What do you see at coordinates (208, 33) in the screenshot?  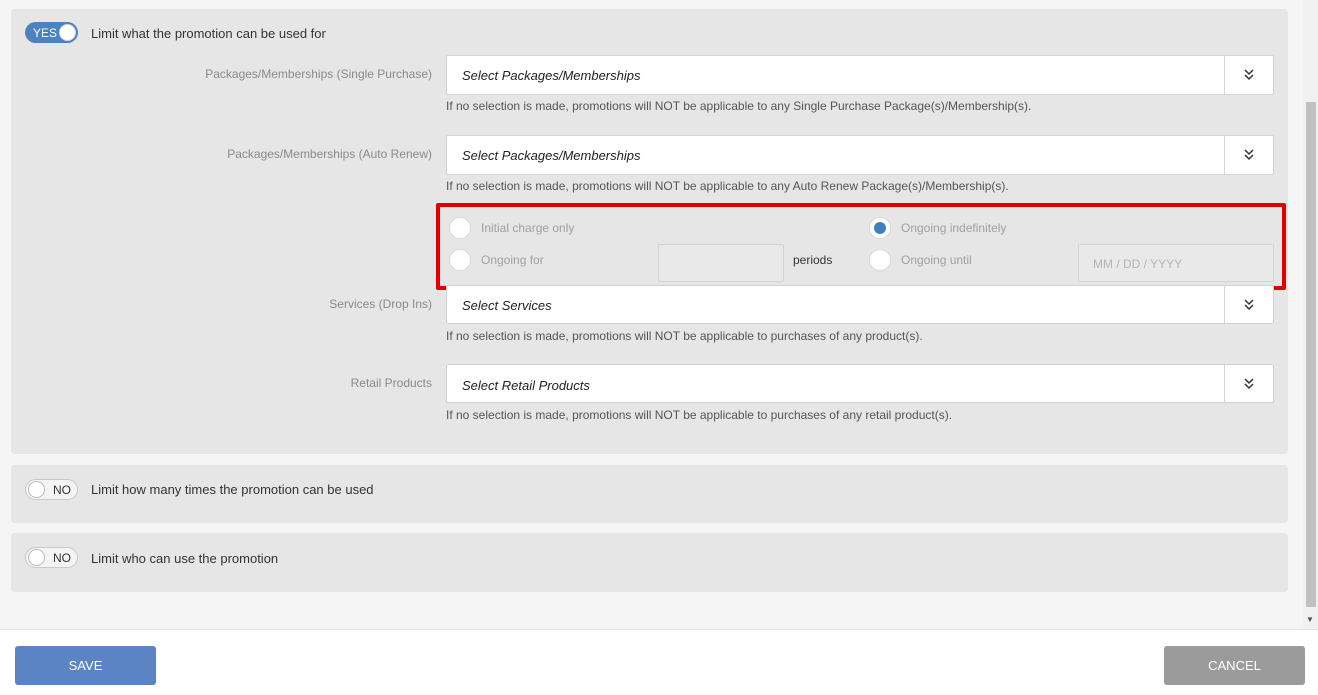 I see `usage-limit-title: Limit what the promotion can be used for` at bounding box center [208, 33].